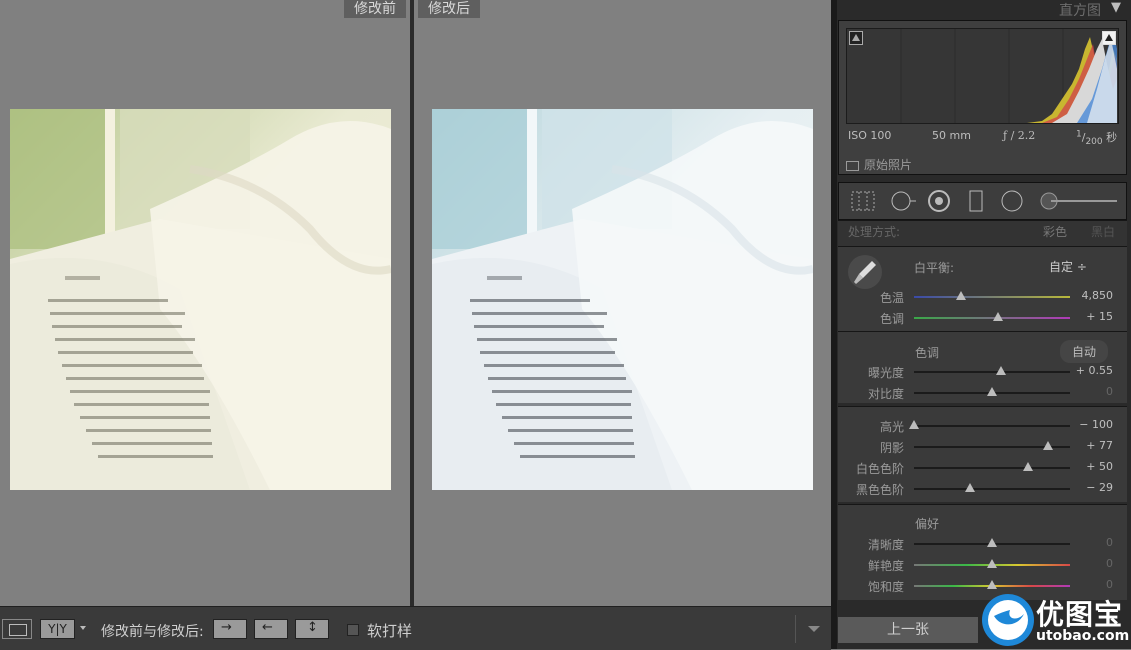 This screenshot has height=650, width=1131. Describe the element at coordinates (1048, 445) in the screenshot. I see `shadows-thumb` at that location.